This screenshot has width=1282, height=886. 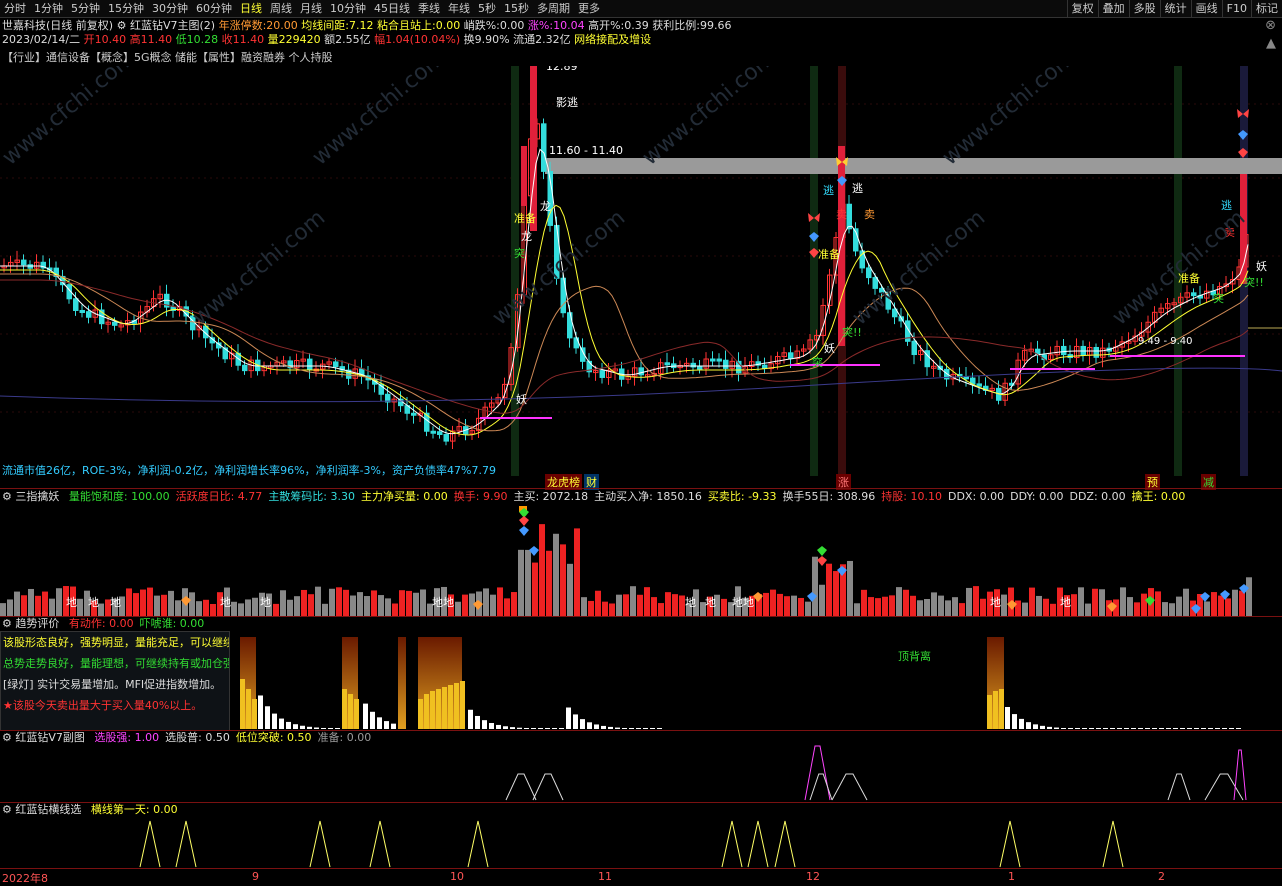 What do you see at coordinates (589, 8) in the screenshot?
I see `period-tab: 更多` at bounding box center [589, 8].